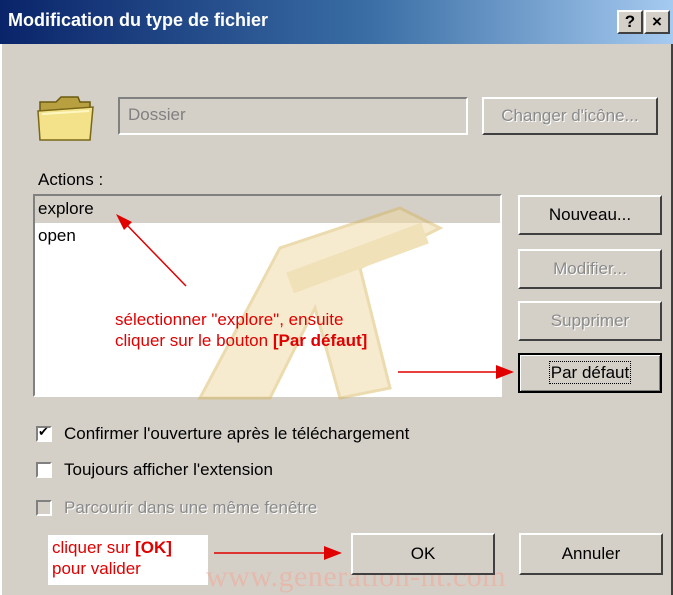  I want to click on browse-same-window-checkbox, so click(44, 508).